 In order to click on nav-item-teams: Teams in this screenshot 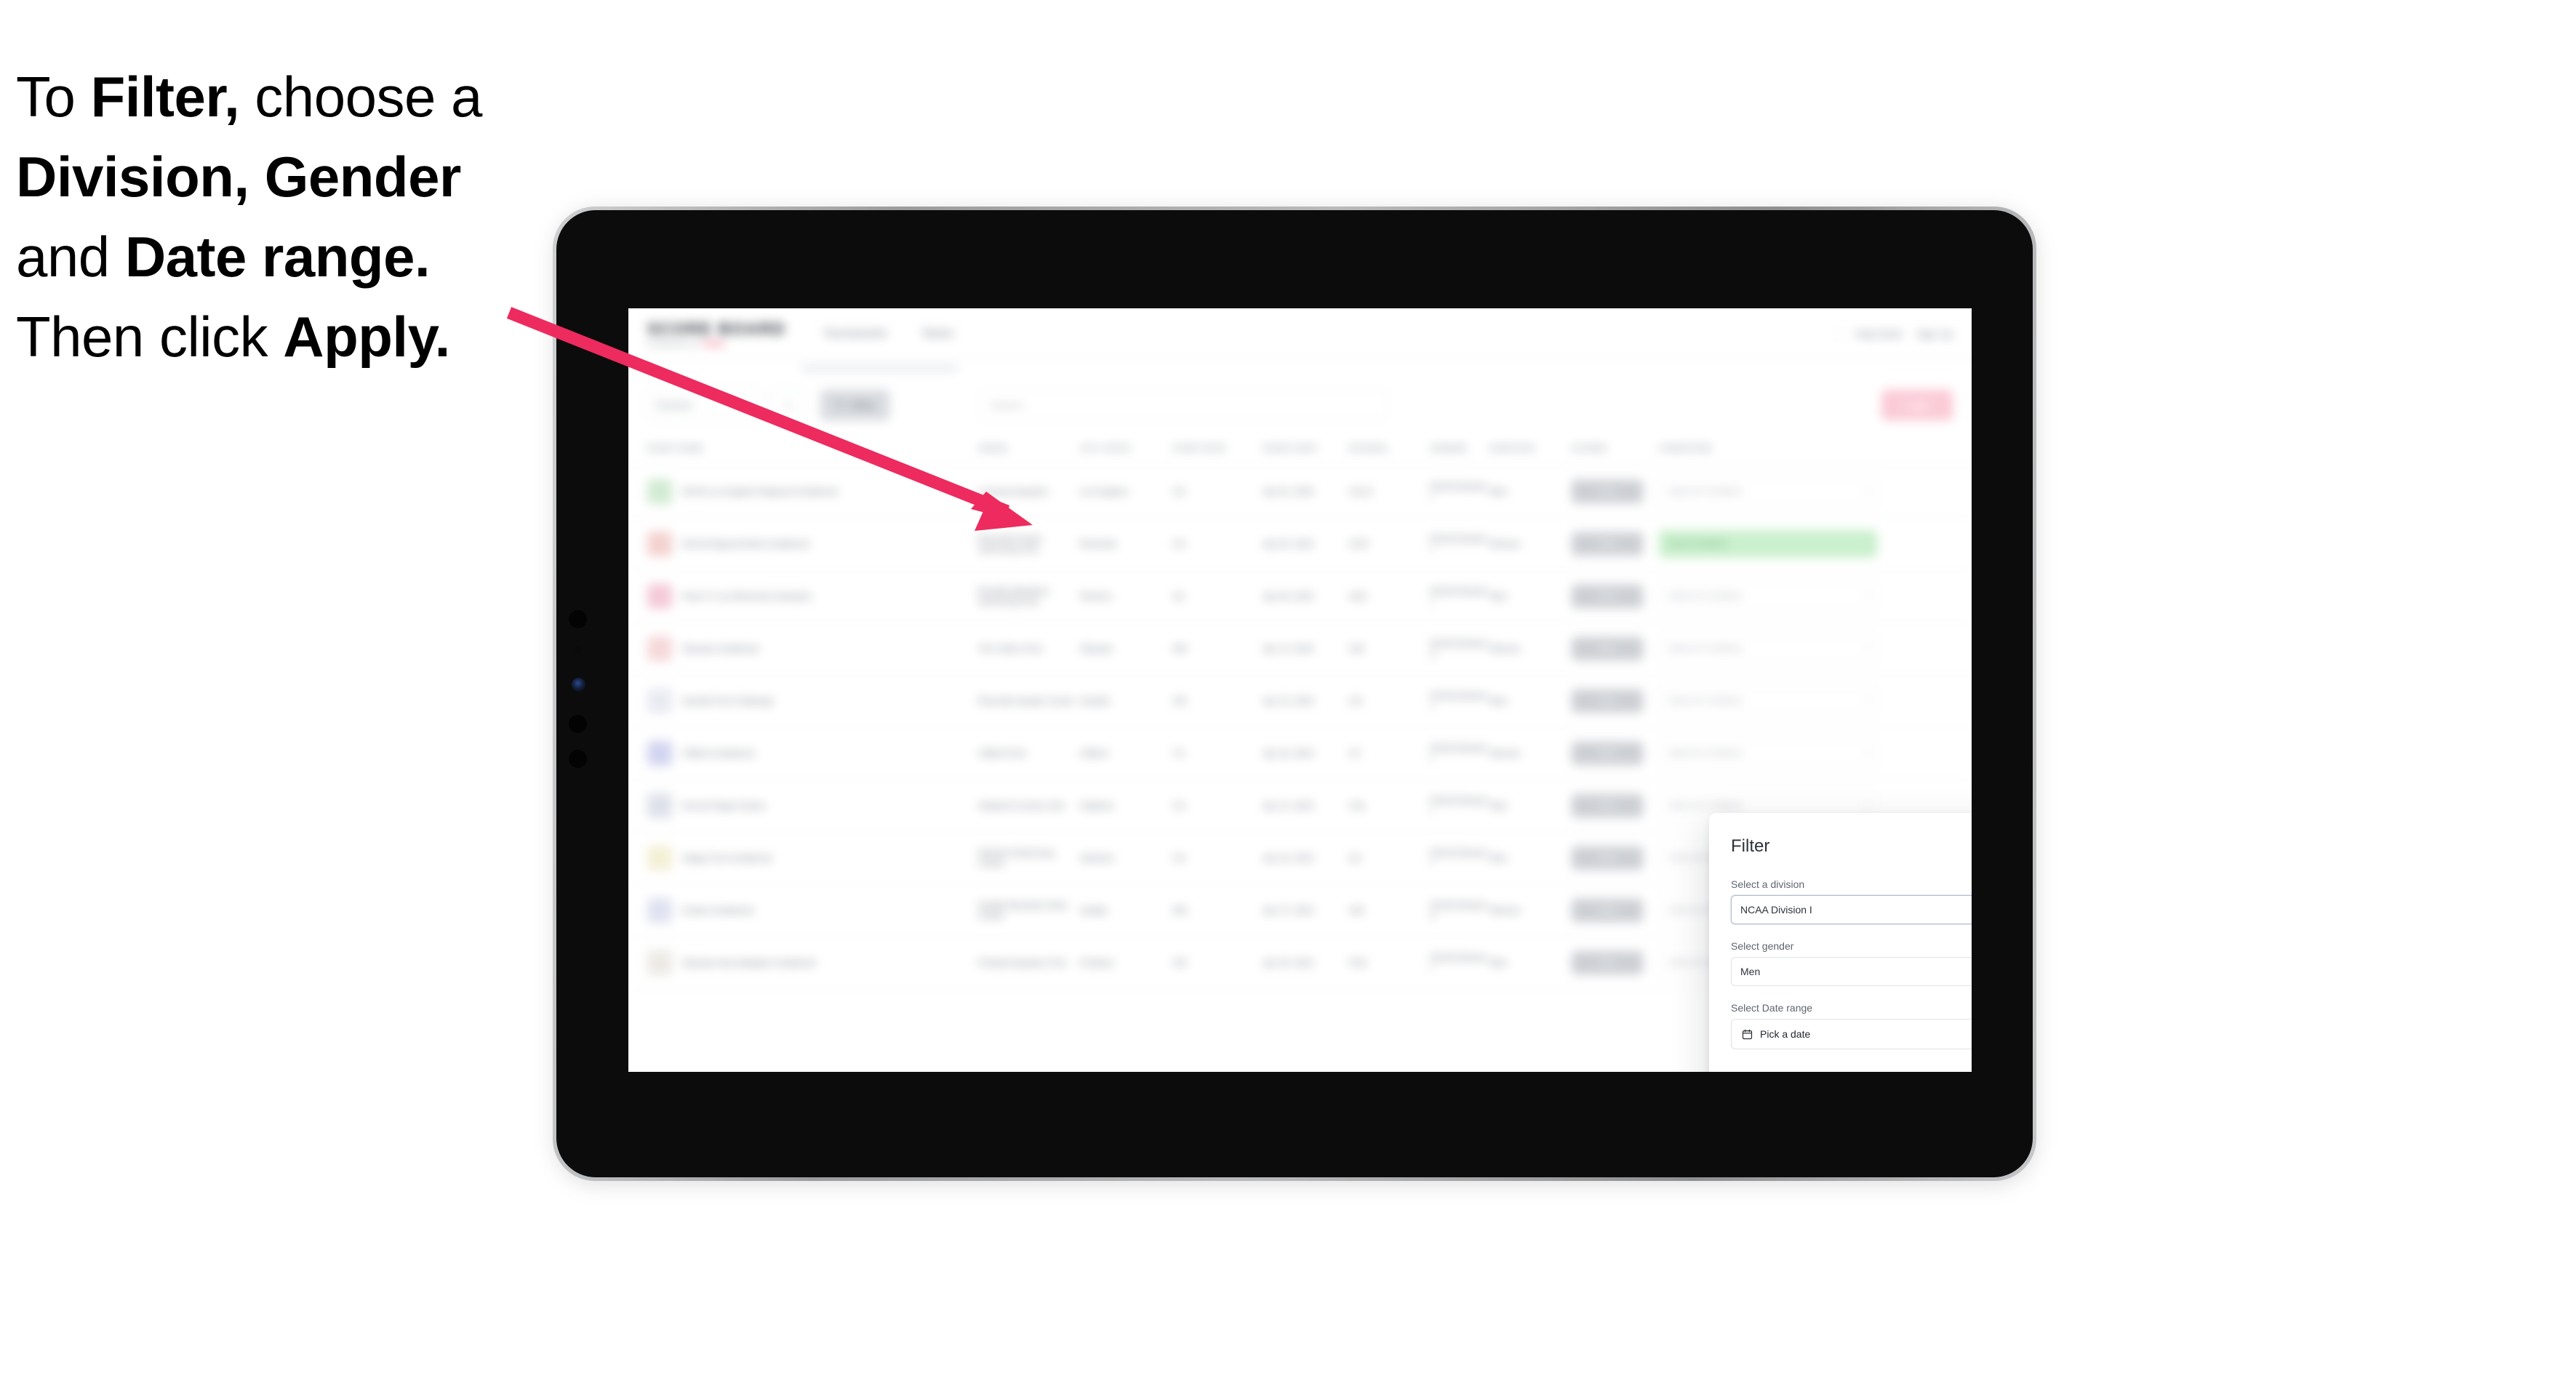, I will do `click(937, 334)`.